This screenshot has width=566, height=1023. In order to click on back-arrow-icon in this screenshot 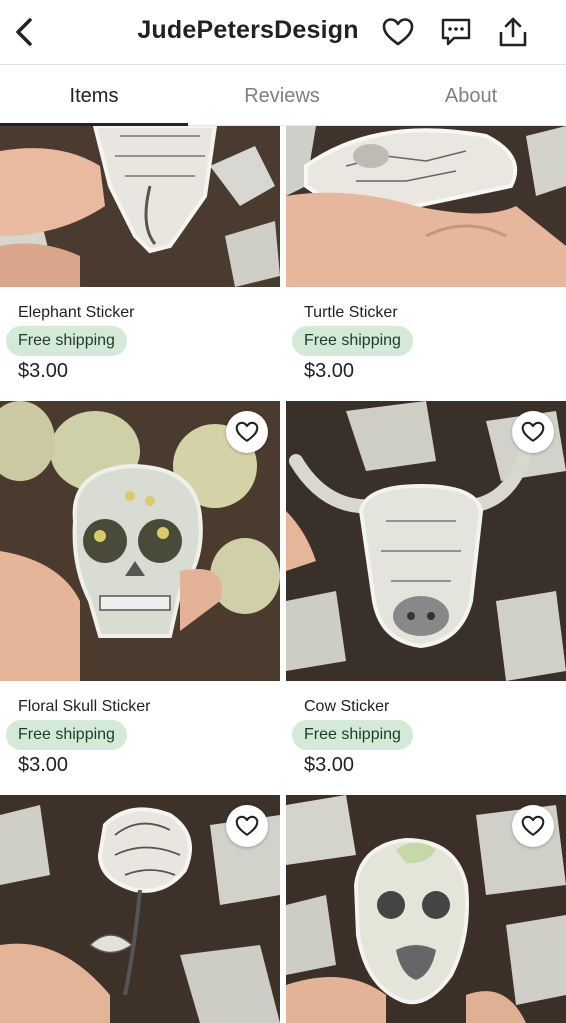, I will do `click(24, 32)`.